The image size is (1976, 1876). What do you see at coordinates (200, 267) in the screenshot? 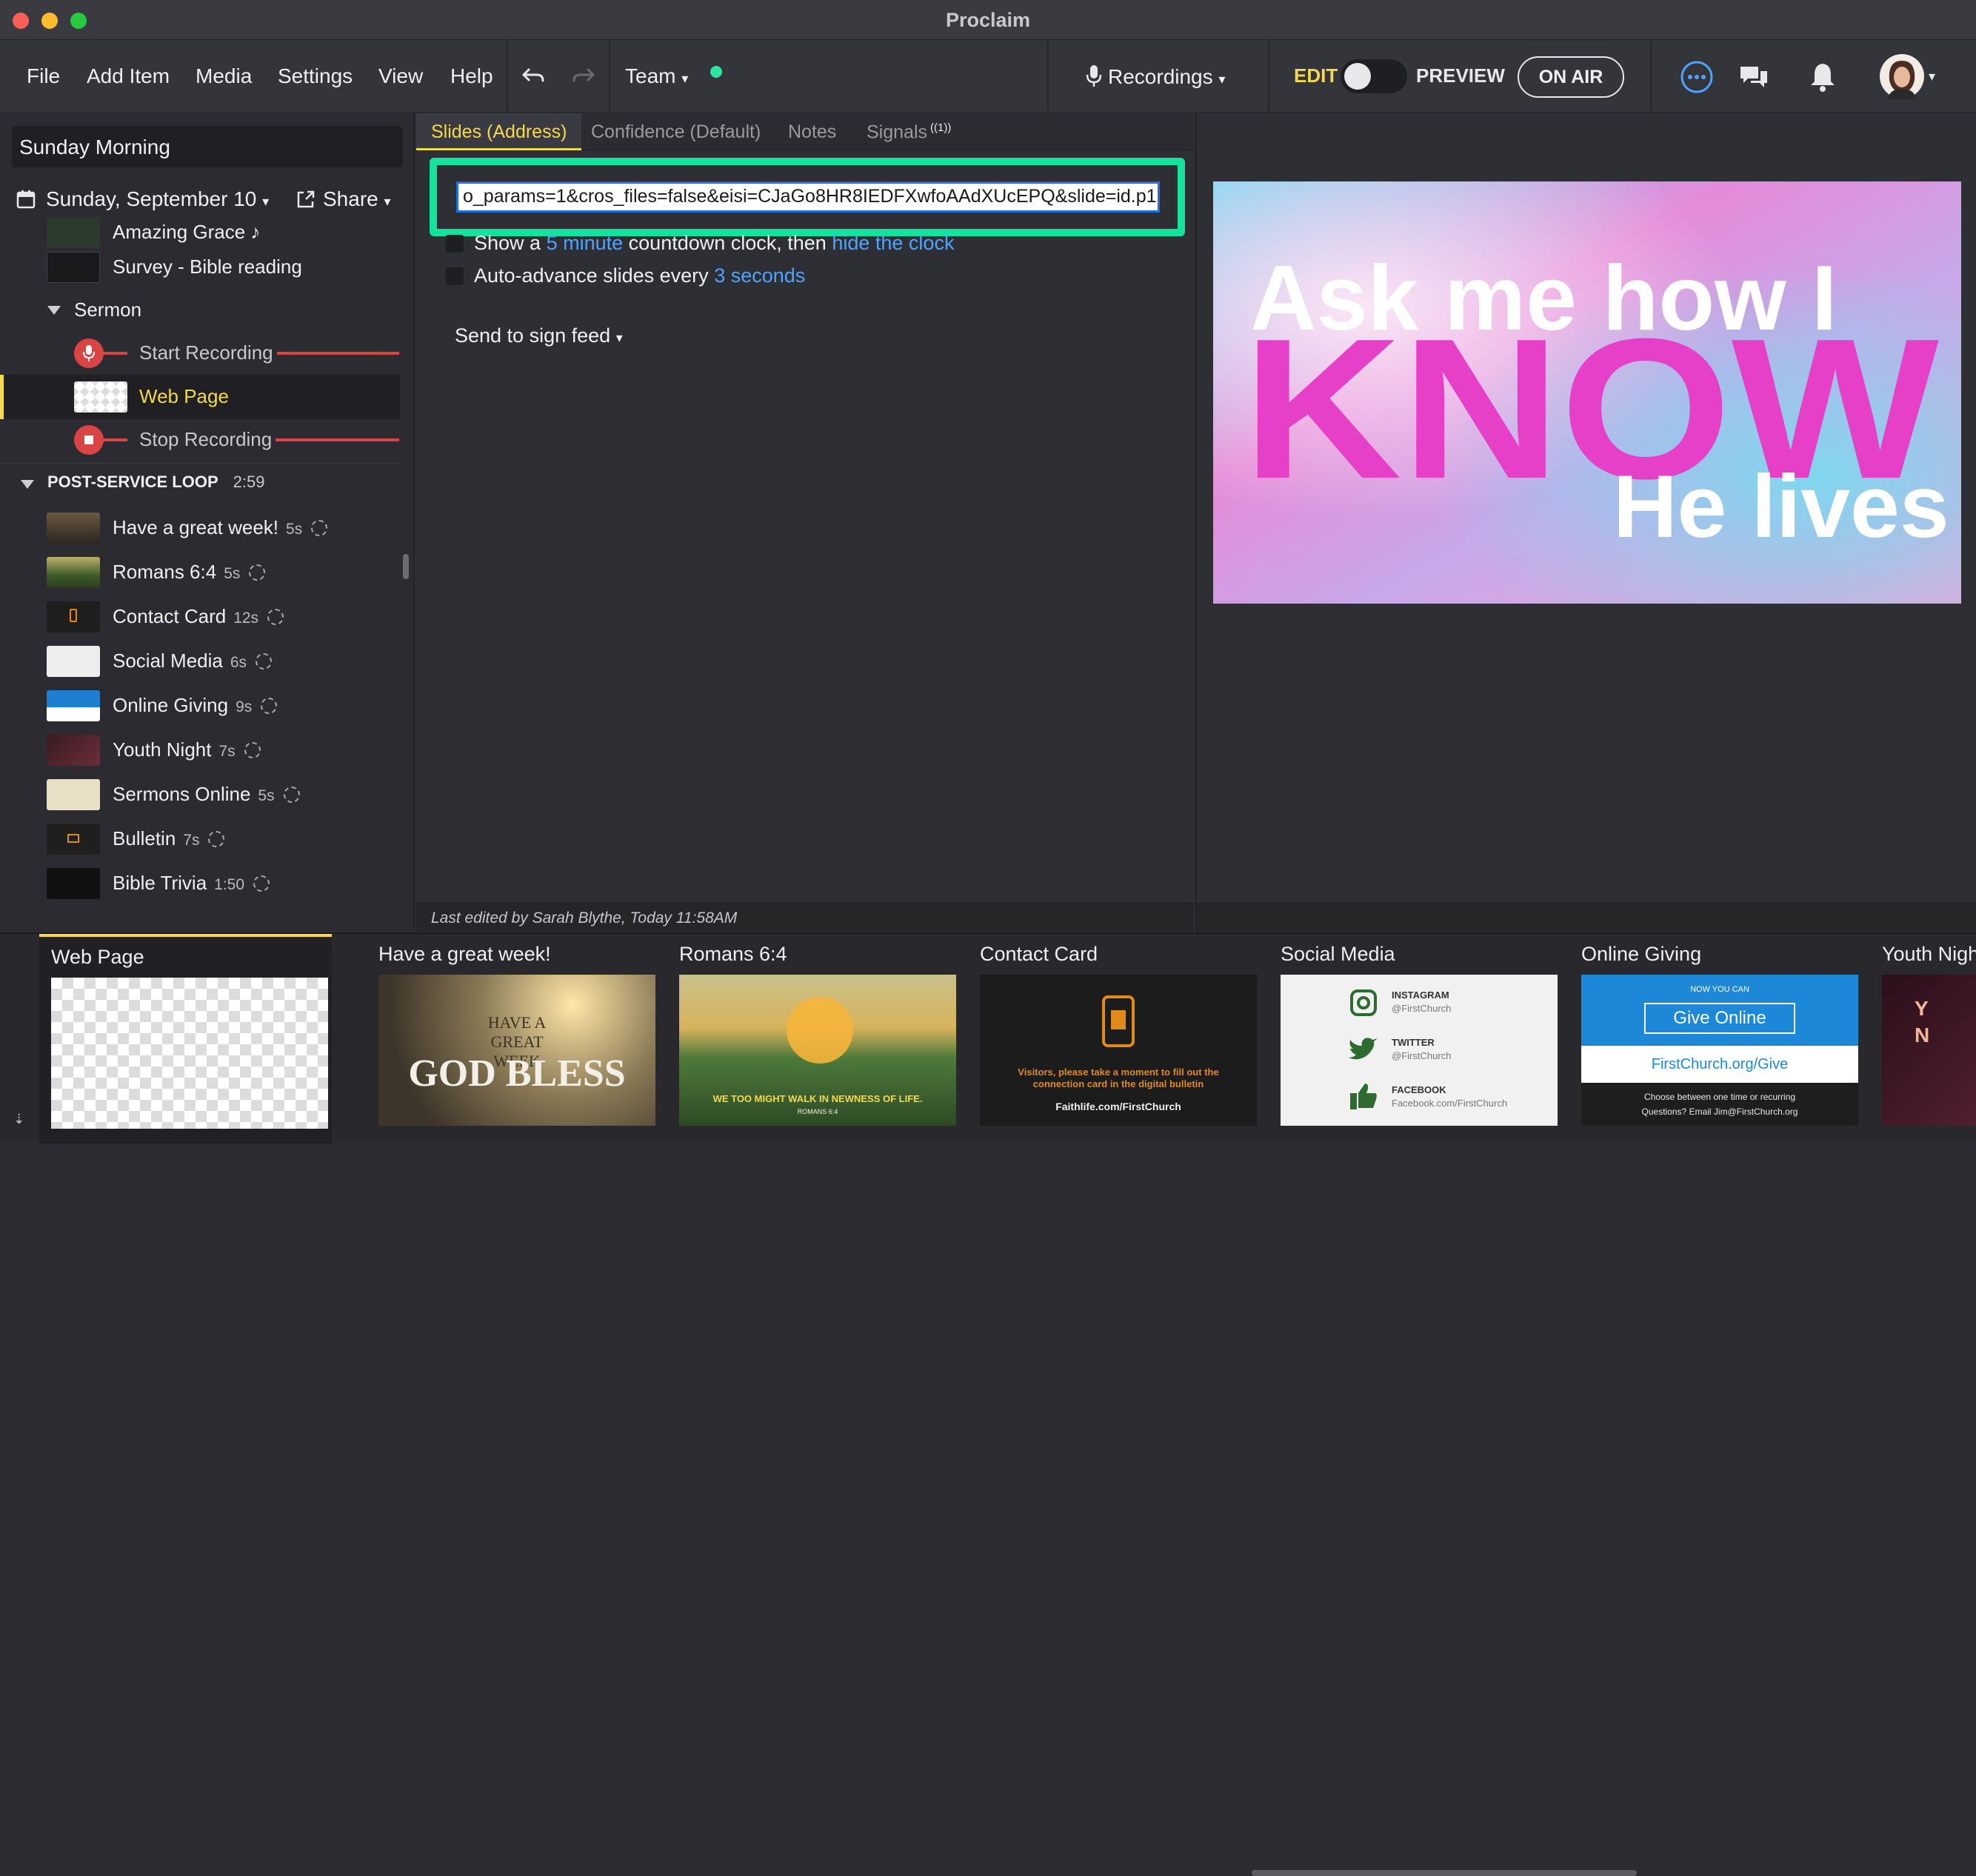
I see `list-item: Survey - Bible reading` at bounding box center [200, 267].